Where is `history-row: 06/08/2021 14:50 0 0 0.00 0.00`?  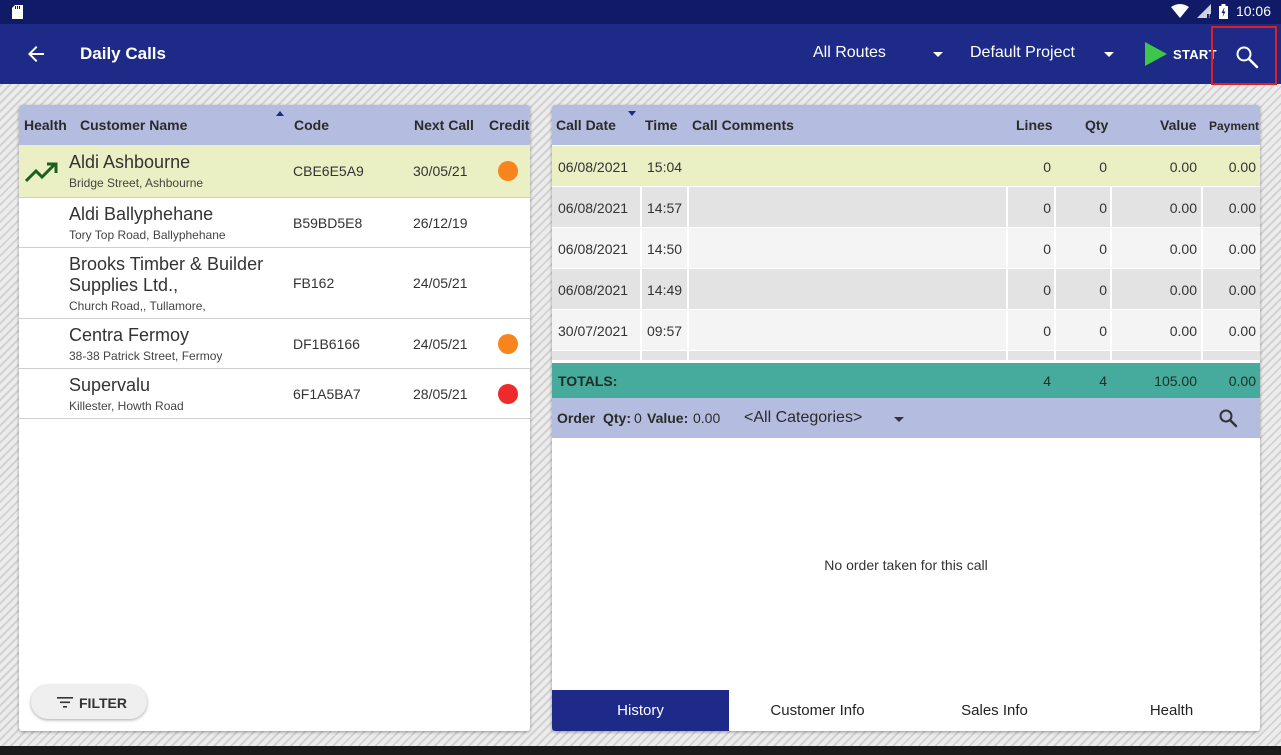 history-row: 06/08/2021 14:50 0 0 0.00 0.00 is located at coordinates (906, 248).